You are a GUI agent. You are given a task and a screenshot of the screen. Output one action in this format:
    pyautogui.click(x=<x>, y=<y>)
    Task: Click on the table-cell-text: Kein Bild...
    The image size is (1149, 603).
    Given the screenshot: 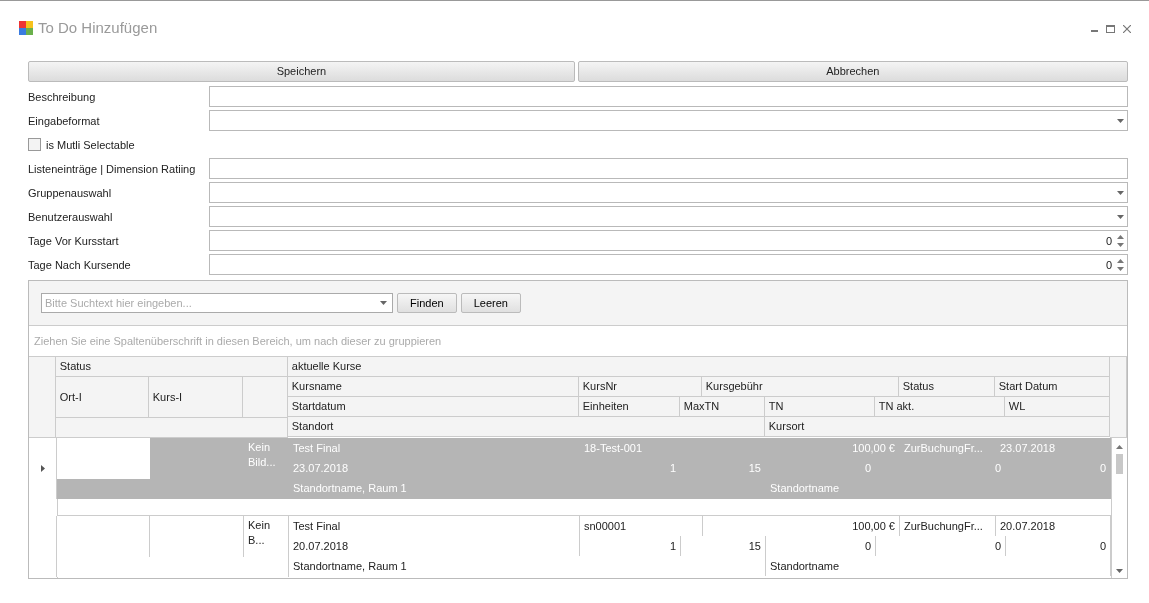 What is the action you would take?
    pyautogui.click(x=262, y=454)
    